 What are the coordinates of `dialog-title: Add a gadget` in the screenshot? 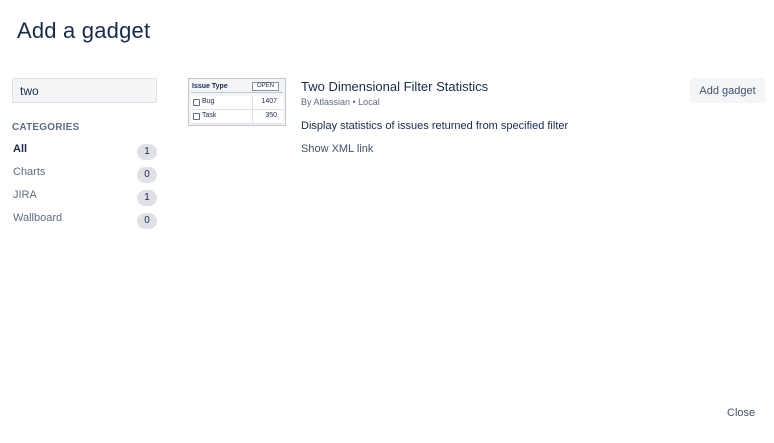 It's located at (84, 30).